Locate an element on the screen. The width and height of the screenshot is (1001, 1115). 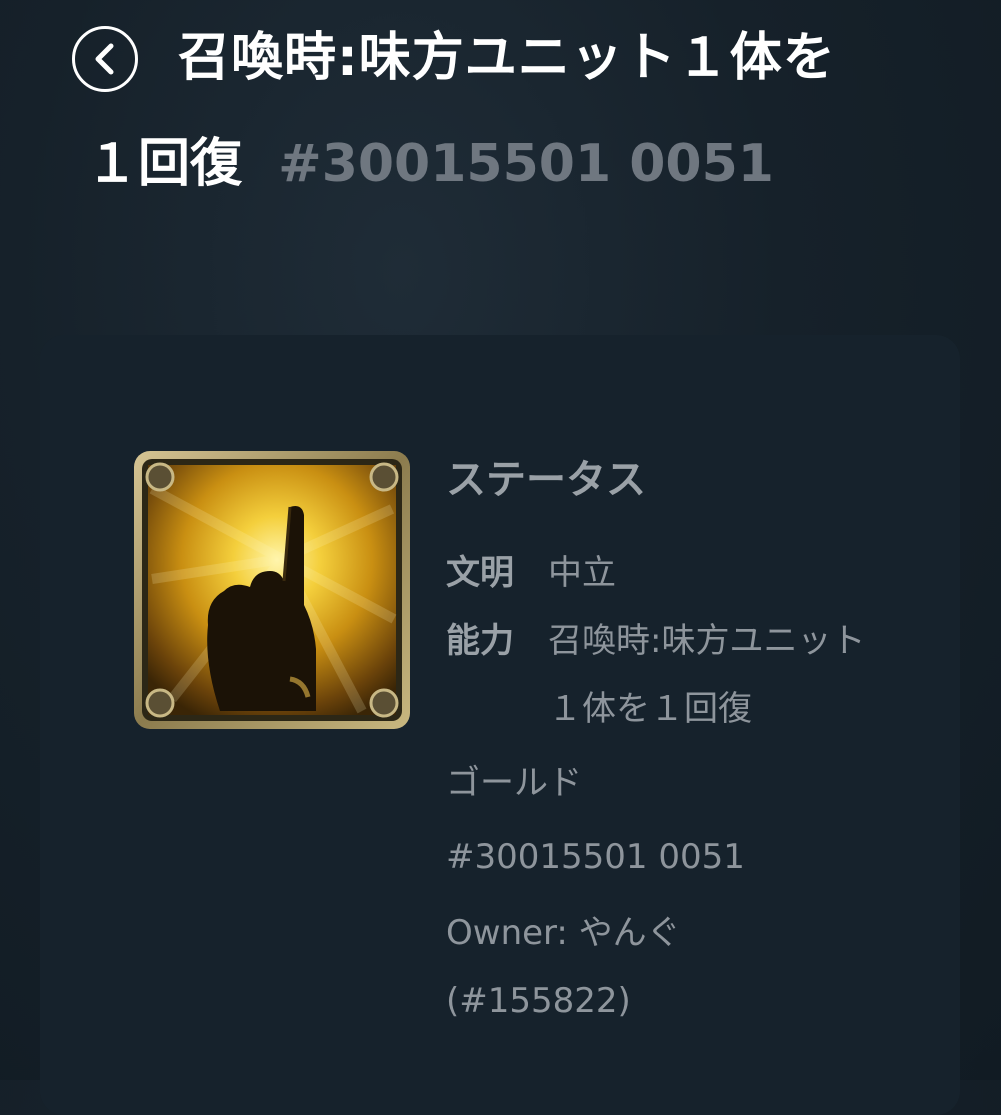
civilization-row: 文明 中立 is located at coordinates (686, 573).